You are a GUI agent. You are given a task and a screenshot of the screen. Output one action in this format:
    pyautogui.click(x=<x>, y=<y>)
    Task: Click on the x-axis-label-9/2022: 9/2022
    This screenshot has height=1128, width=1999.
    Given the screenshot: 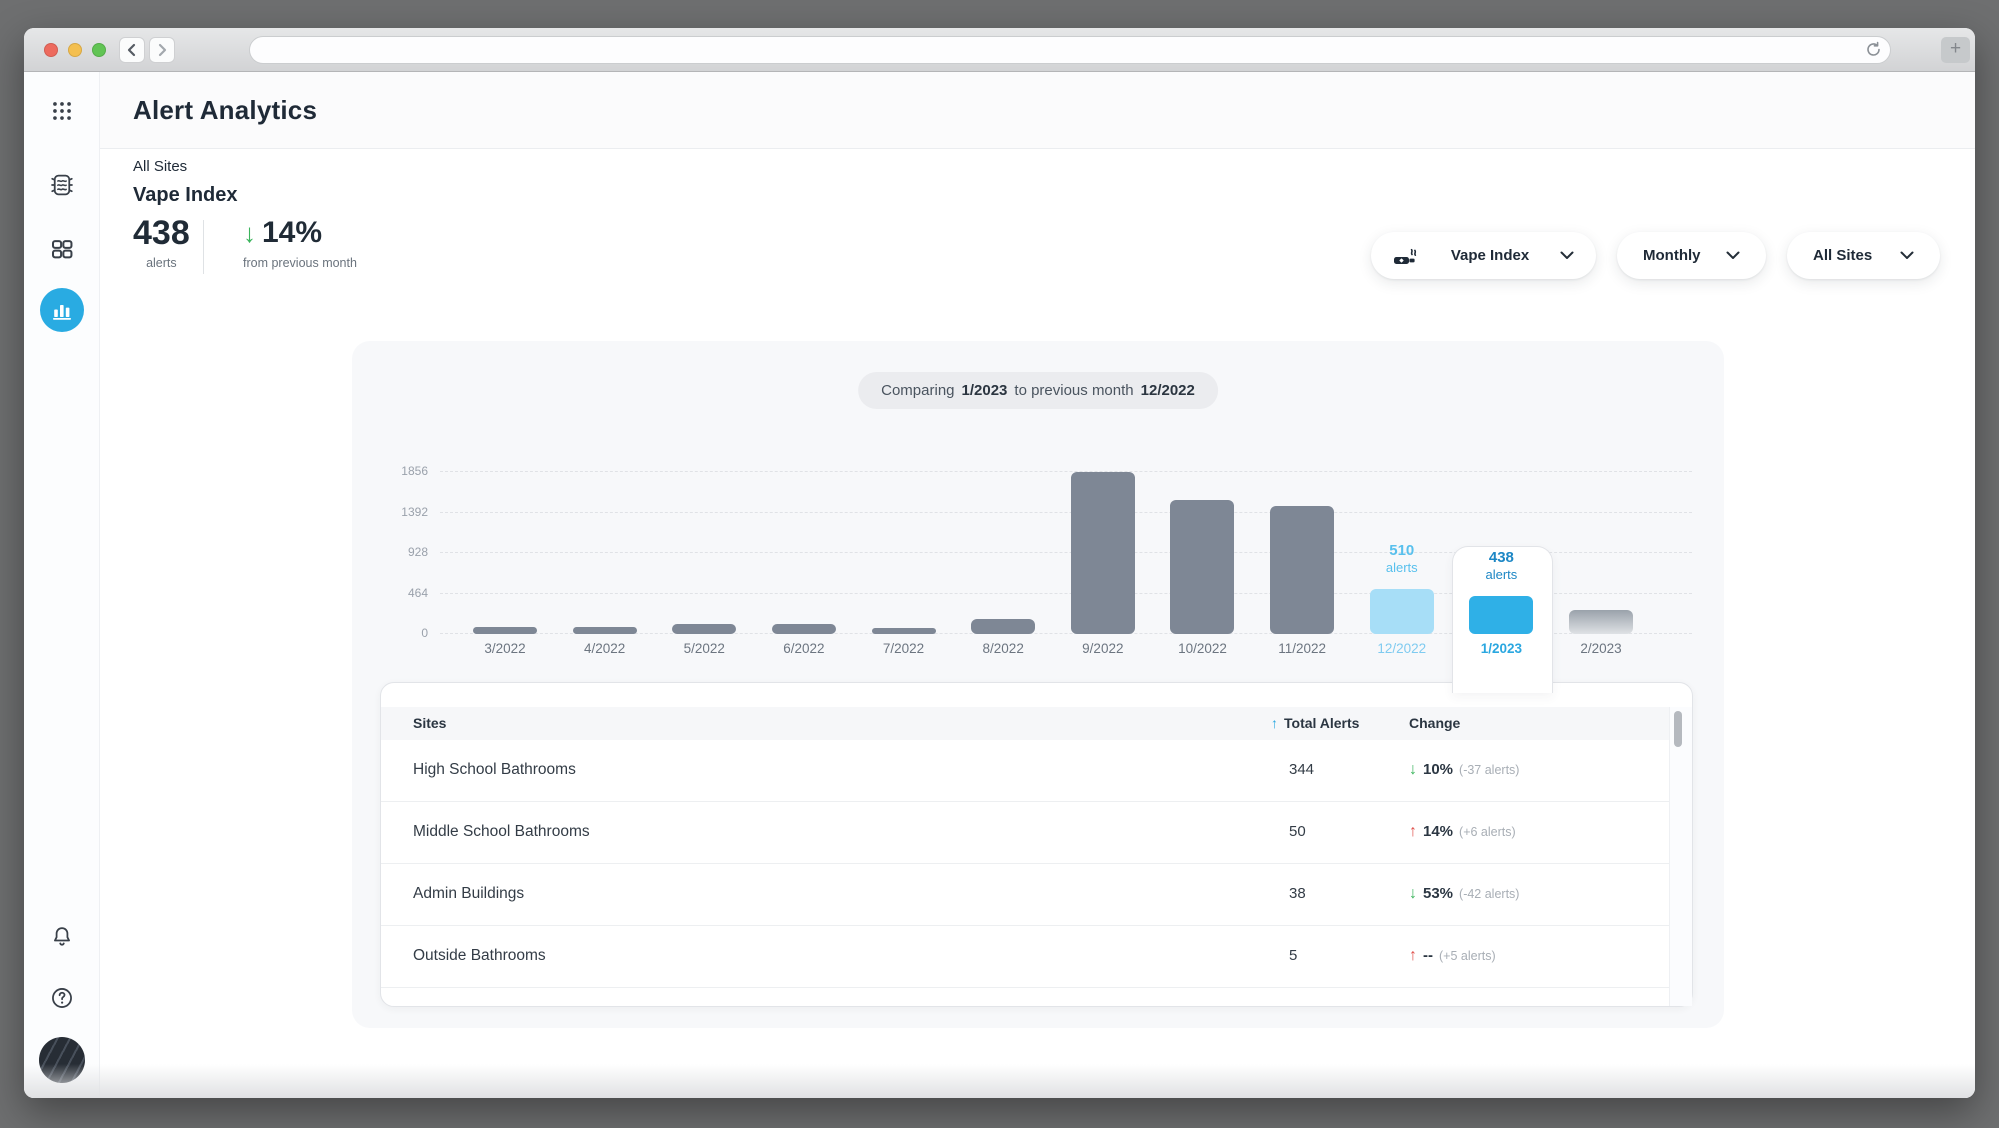 What is the action you would take?
    pyautogui.click(x=1103, y=648)
    